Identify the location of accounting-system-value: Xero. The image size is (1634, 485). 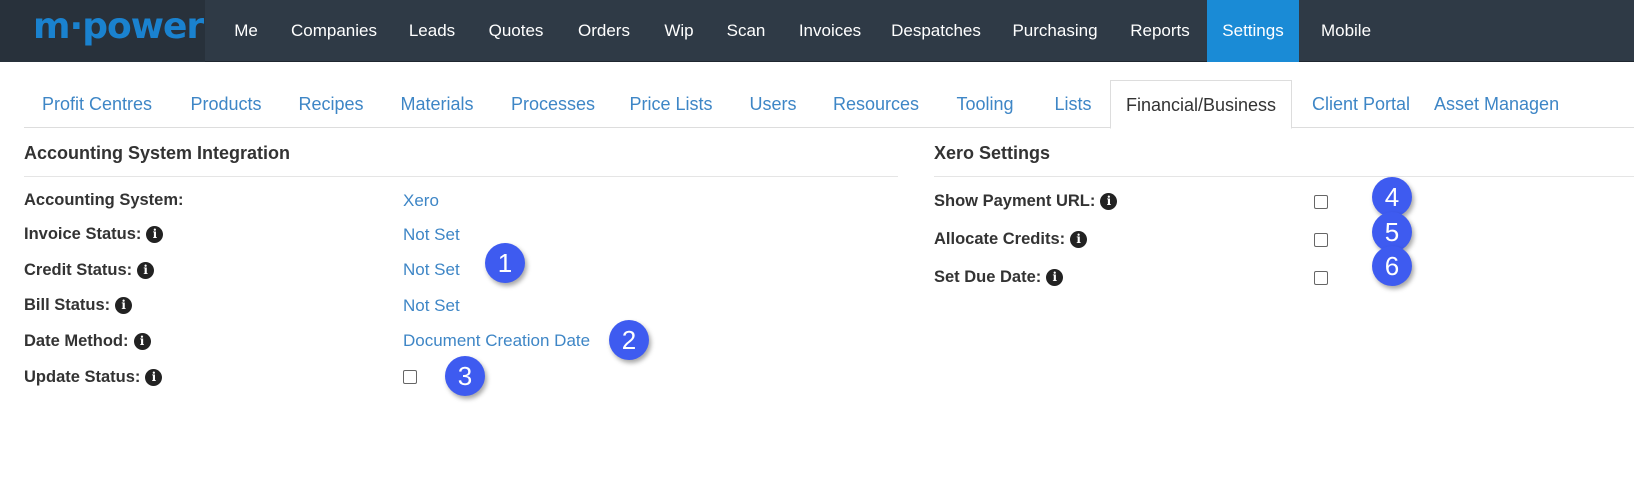
(421, 201).